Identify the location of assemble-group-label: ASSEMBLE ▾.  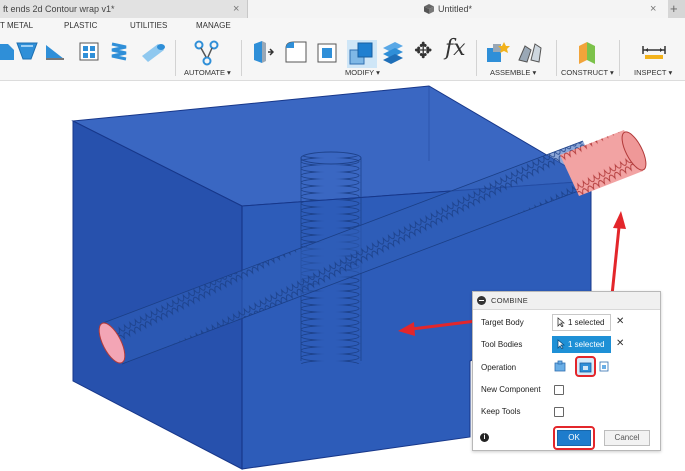
(513, 72).